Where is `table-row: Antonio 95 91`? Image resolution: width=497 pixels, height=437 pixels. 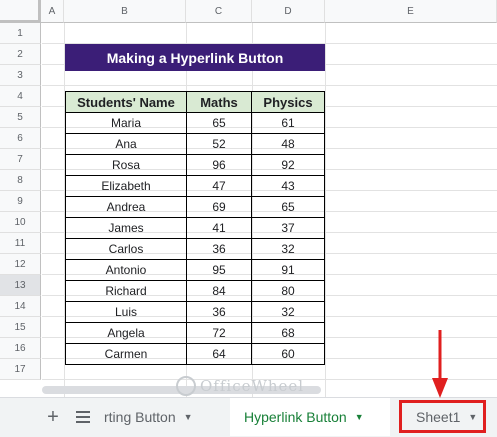
table-row: Antonio 95 91 is located at coordinates (195, 270).